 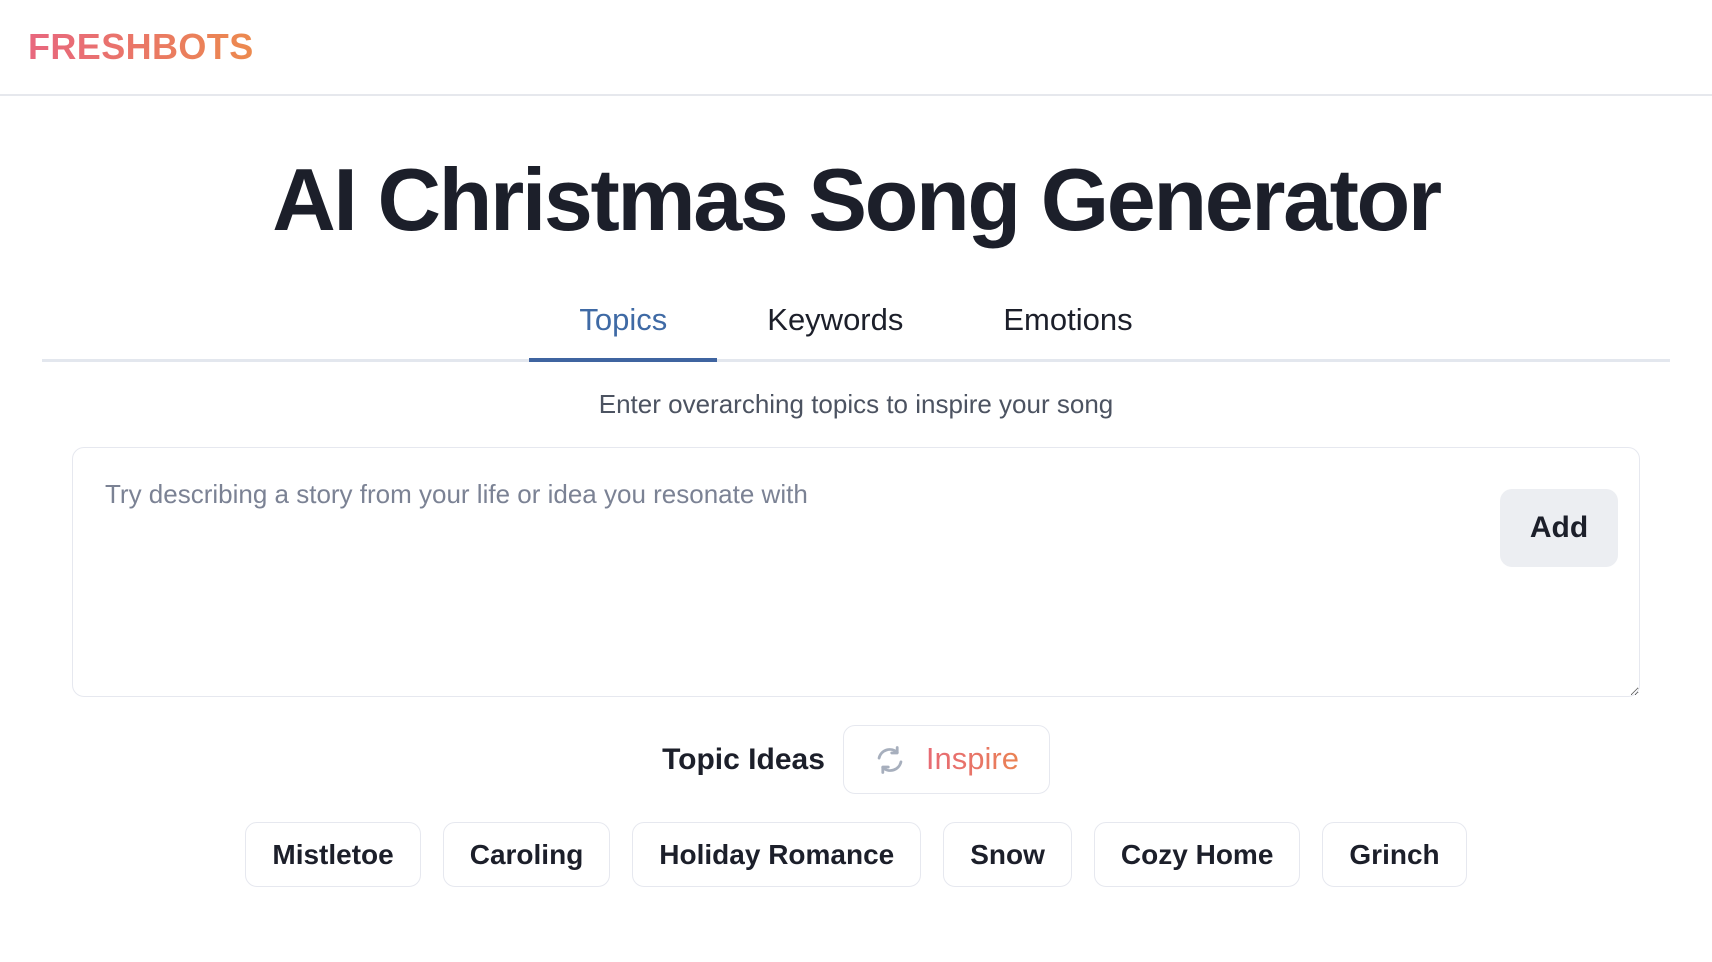 I want to click on chip-snow: Snow, so click(x=1007, y=854).